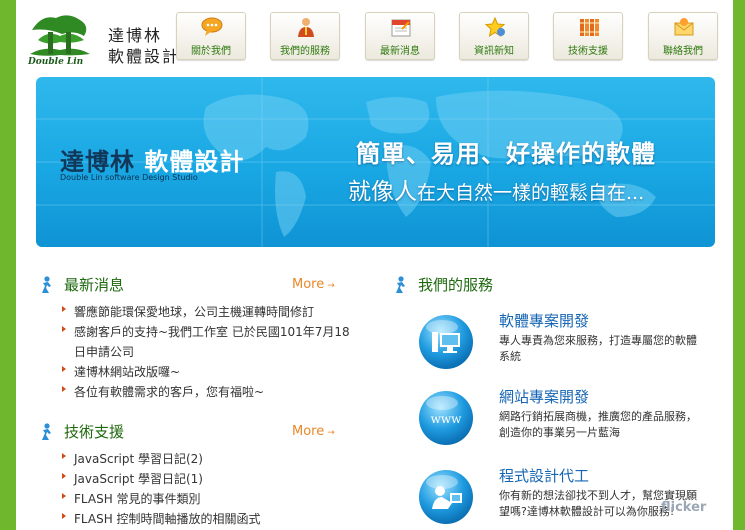  What do you see at coordinates (308, 431) in the screenshot?
I see `support-more-label: More` at bounding box center [308, 431].